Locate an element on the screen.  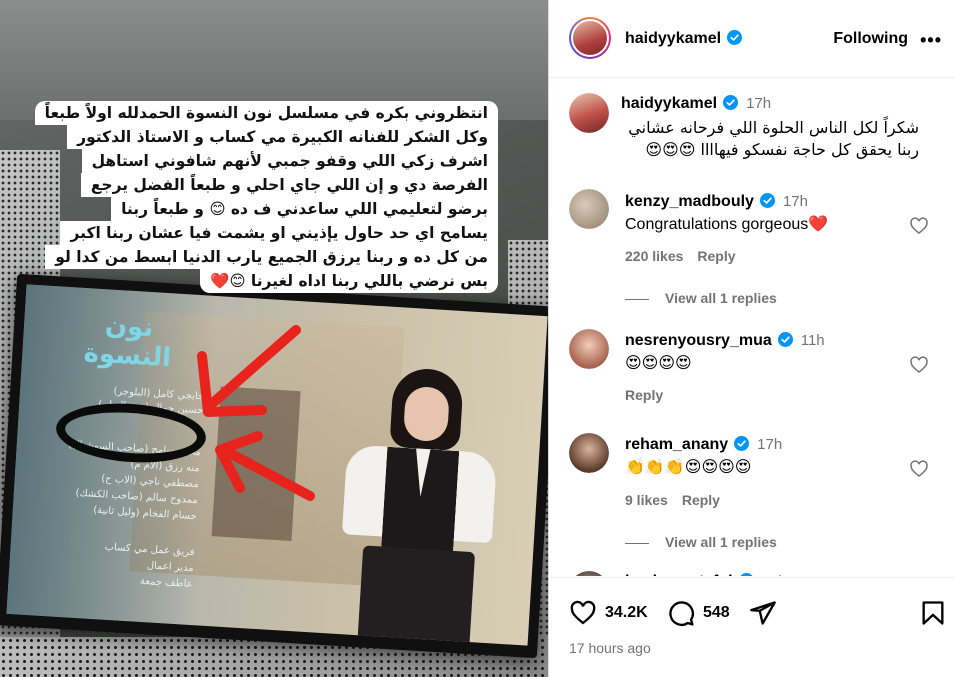
comment-meta: 9 likes Reply is located at coordinates (679, 500).